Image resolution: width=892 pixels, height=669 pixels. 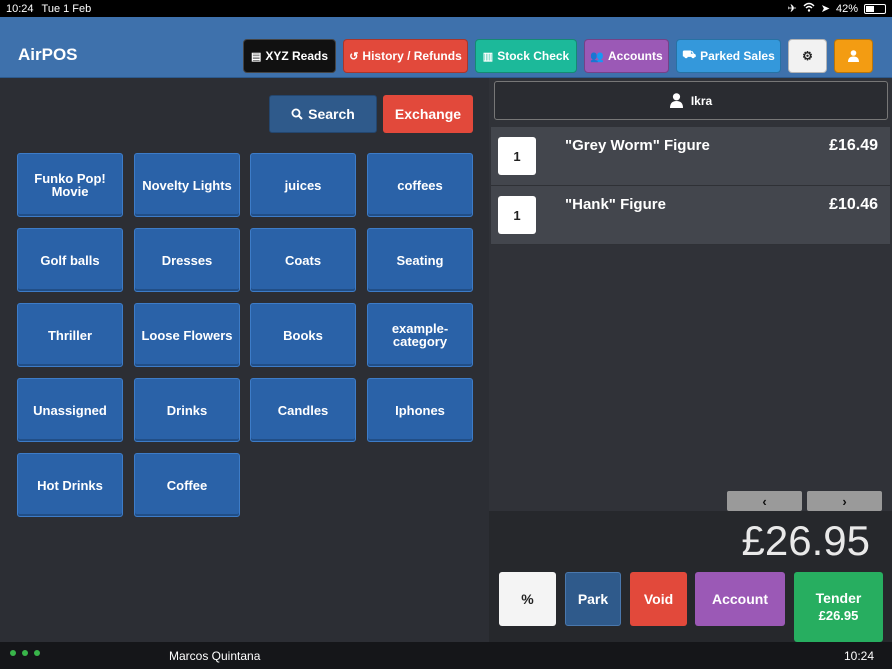 I want to click on bottom-bar: Marcos Quintana 10:24, so click(x=446, y=655).